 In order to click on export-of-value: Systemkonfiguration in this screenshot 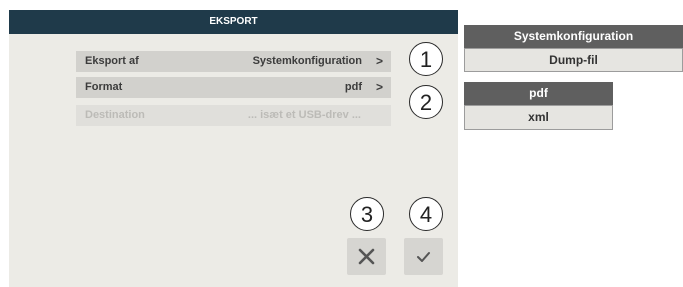, I will do `click(307, 61)`.